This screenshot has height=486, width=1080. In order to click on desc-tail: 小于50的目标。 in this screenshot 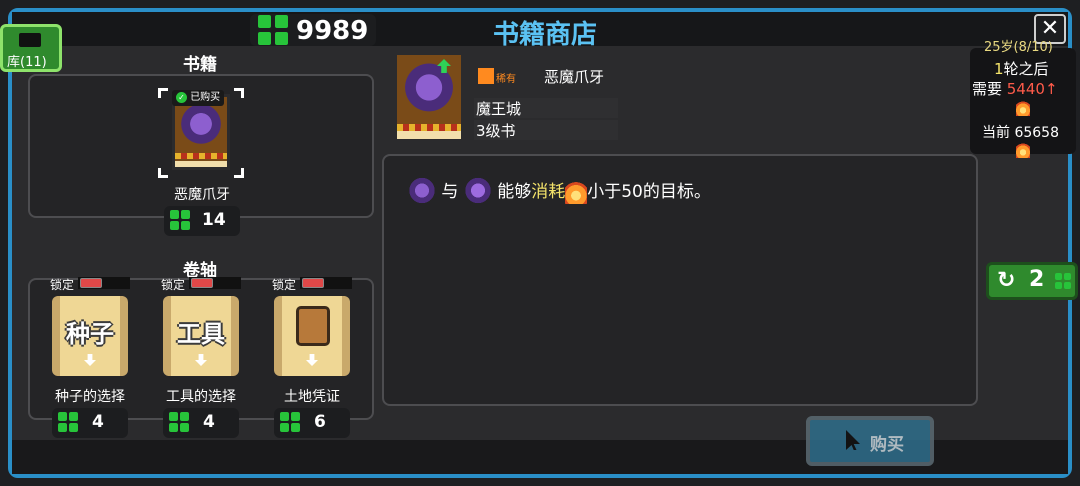, I will do `click(649, 192)`.